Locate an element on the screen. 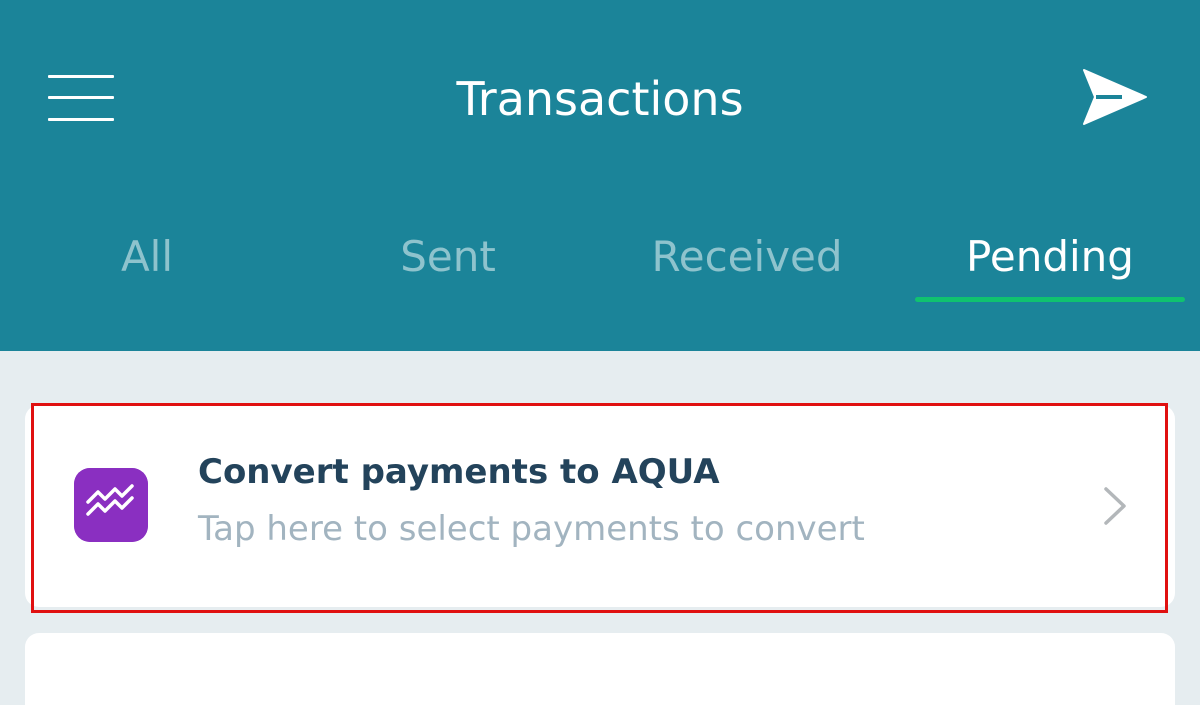 This screenshot has width=1200, height=705. active-tab-indicator is located at coordinates (1050, 299).